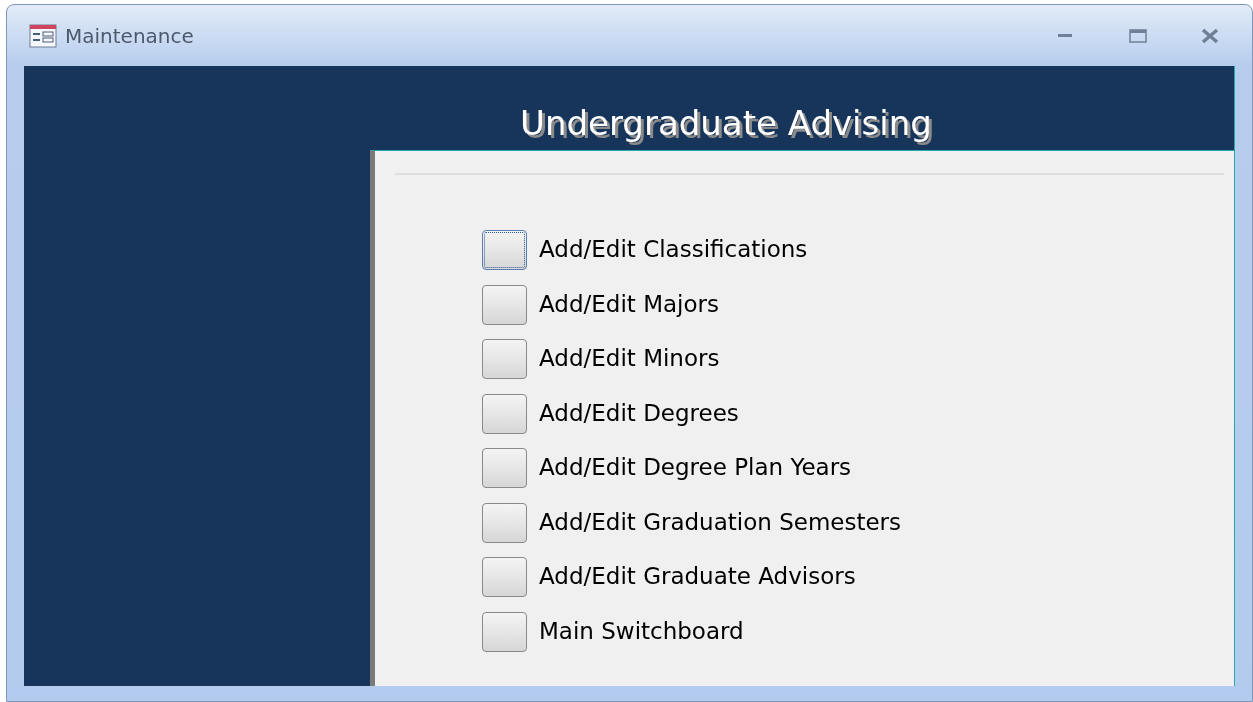  I want to click on button-label: Add/Edit Graduation Semesters, so click(720, 522).